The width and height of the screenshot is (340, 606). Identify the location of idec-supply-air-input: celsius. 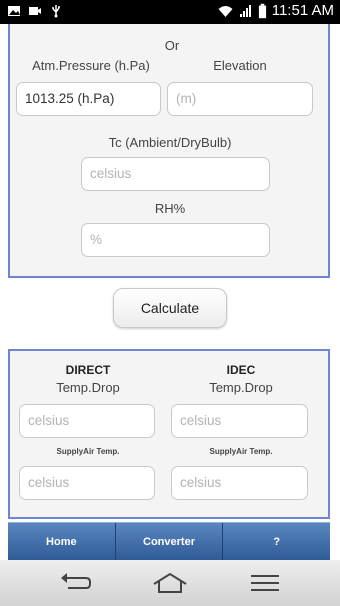
(239, 483).